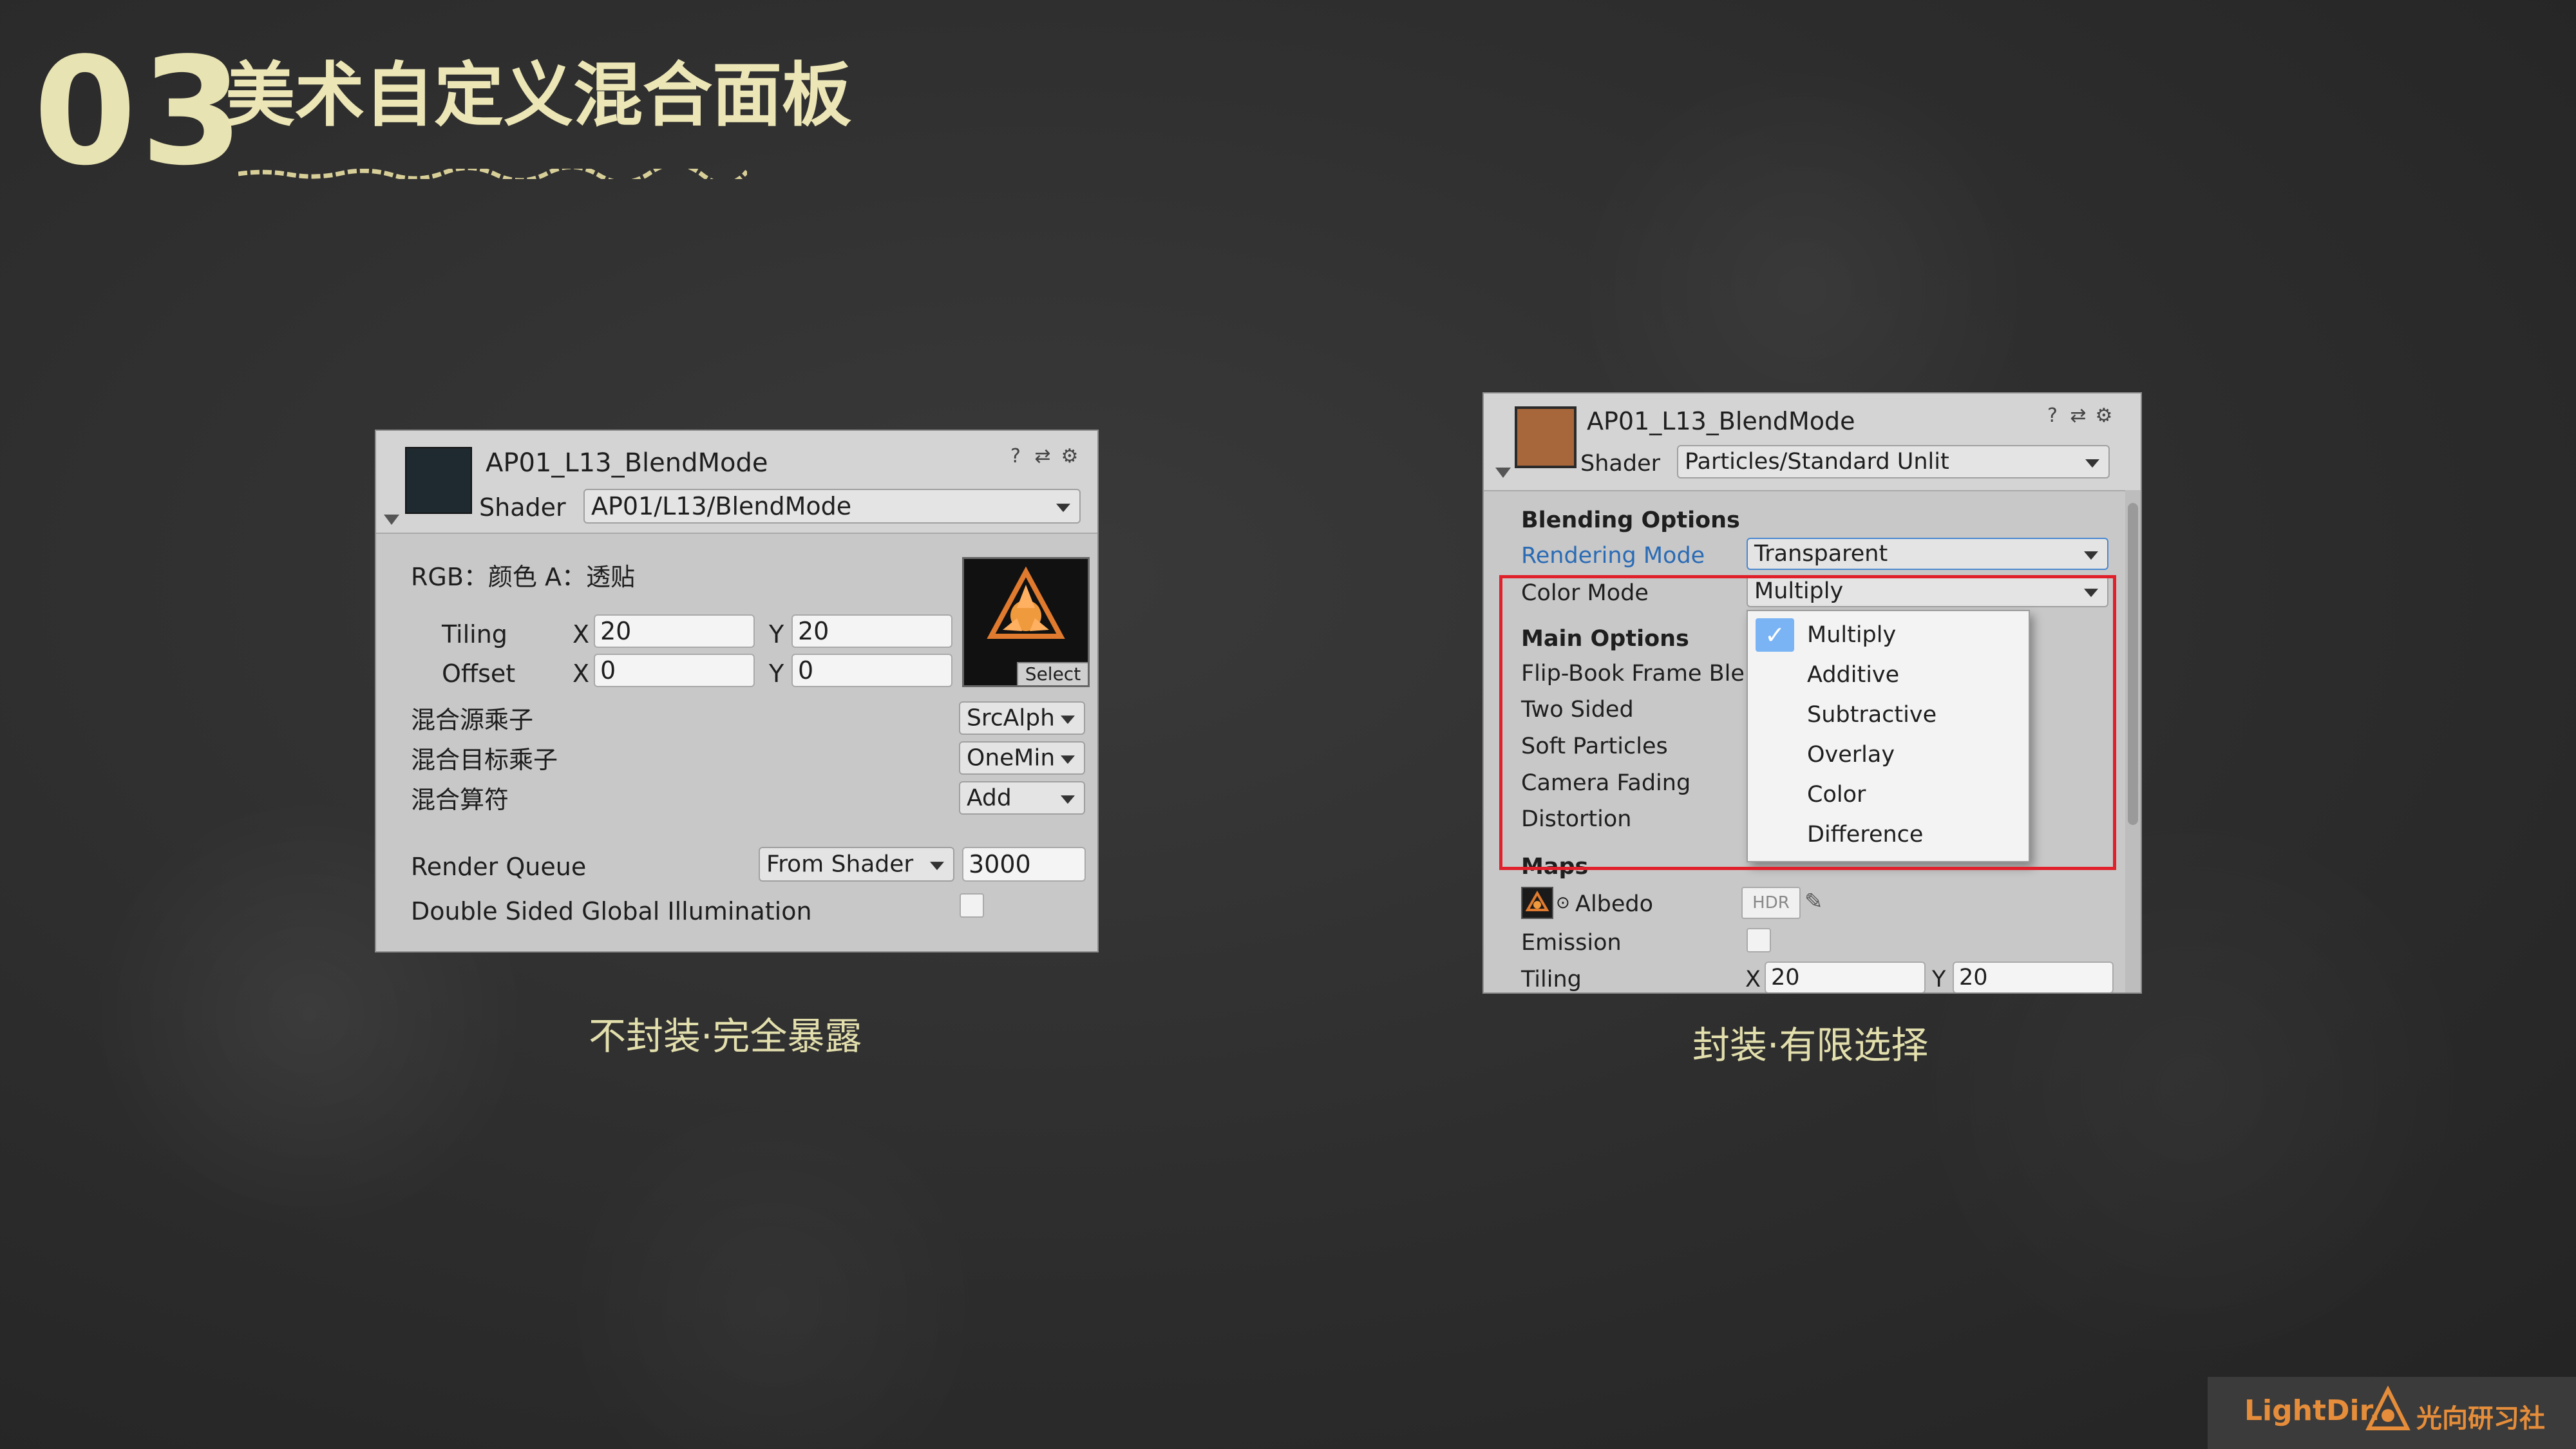 The height and width of the screenshot is (1449, 2576). What do you see at coordinates (1052, 674) in the screenshot?
I see `texture-select-button: Select` at bounding box center [1052, 674].